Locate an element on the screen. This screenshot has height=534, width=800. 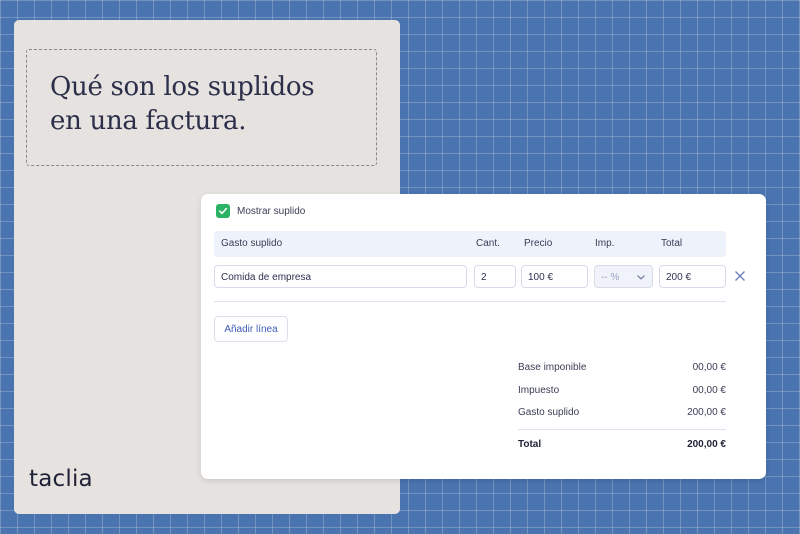
price-input: 100 € is located at coordinates (554, 276).